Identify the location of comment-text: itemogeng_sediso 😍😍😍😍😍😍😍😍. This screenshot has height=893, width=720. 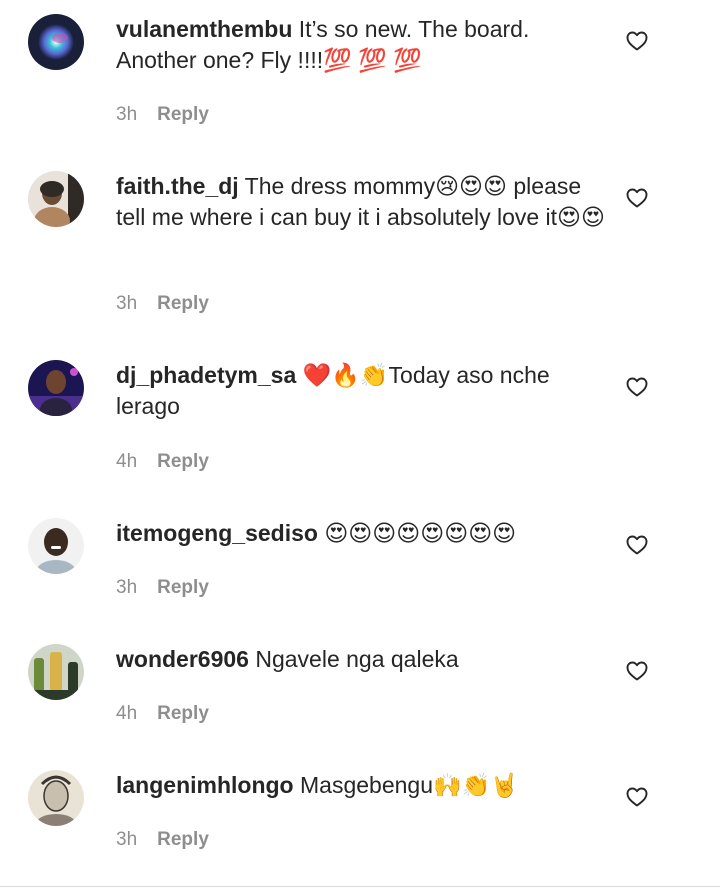
(361, 533).